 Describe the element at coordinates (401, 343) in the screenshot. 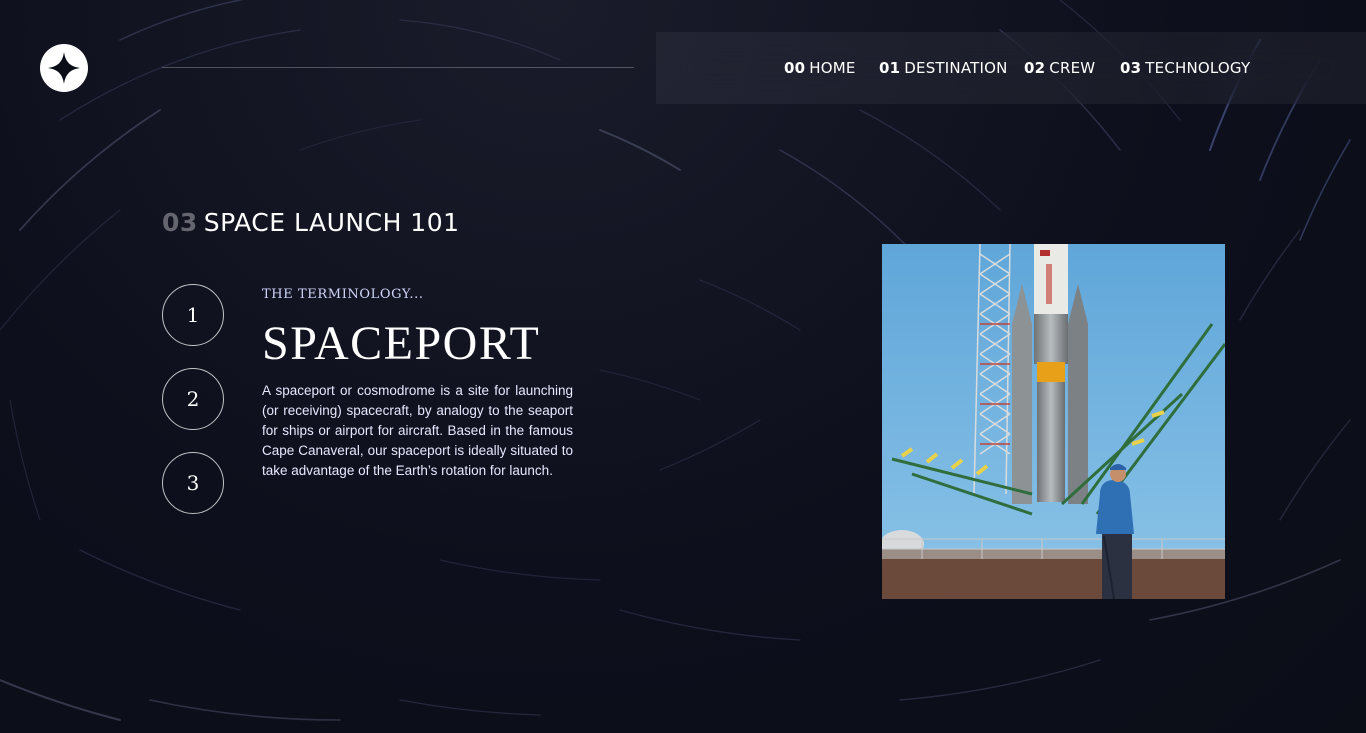

I see `technology-title: SPACEPORT` at that location.